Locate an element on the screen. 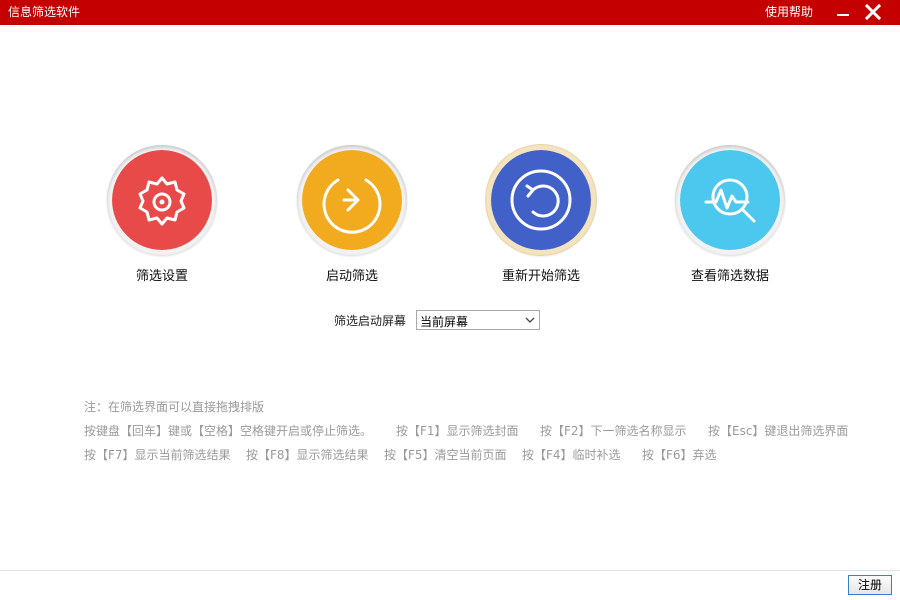 The height and width of the screenshot is (600, 900). note-text: 注：在筛选界面可以直接拖拽排版 is located at coordinates (174, 407).